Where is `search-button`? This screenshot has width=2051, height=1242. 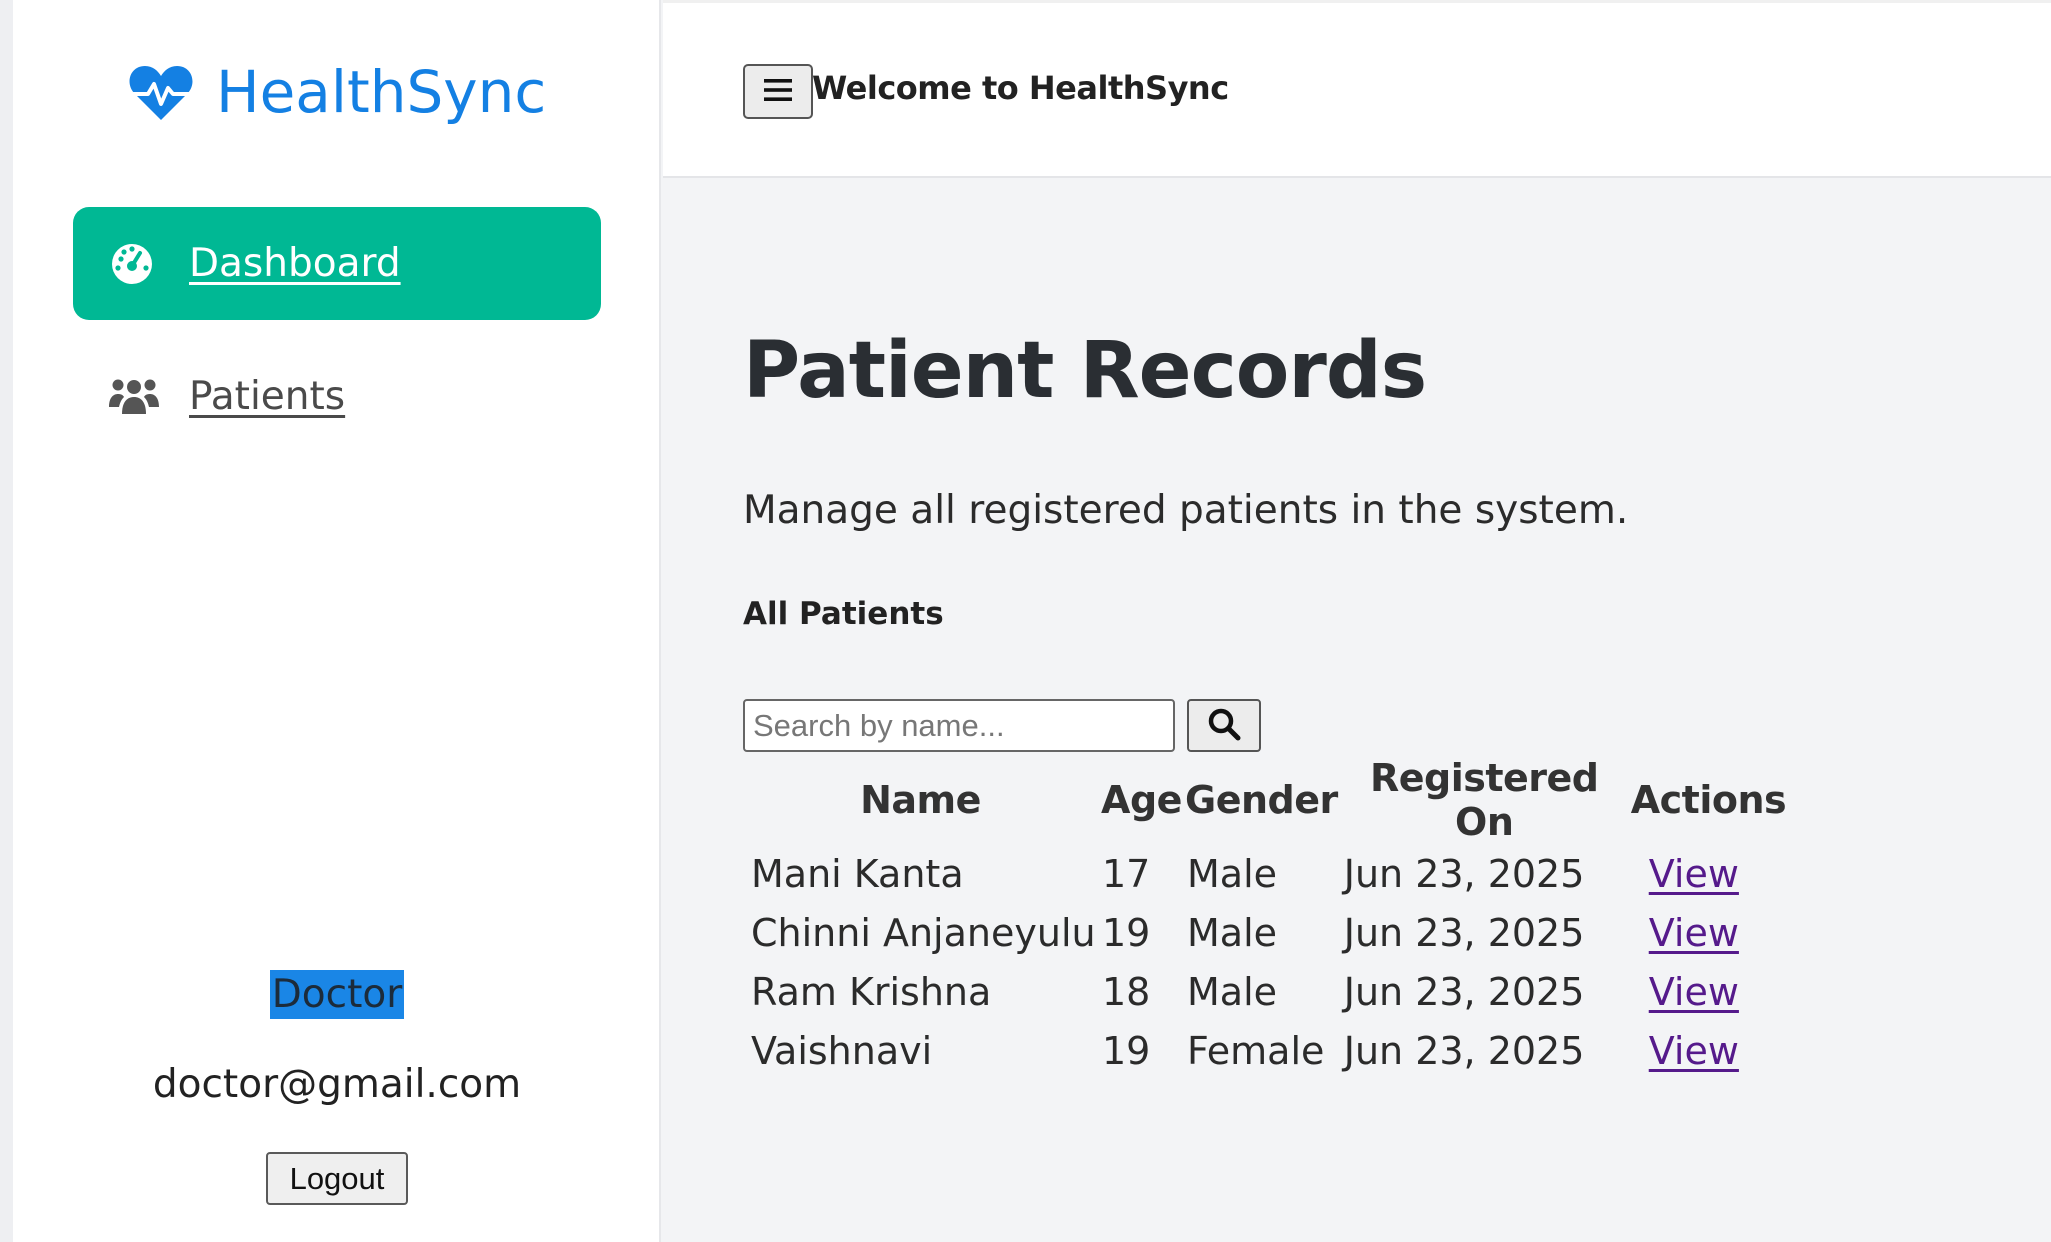 search-button is located at coordinates (1224, 725).